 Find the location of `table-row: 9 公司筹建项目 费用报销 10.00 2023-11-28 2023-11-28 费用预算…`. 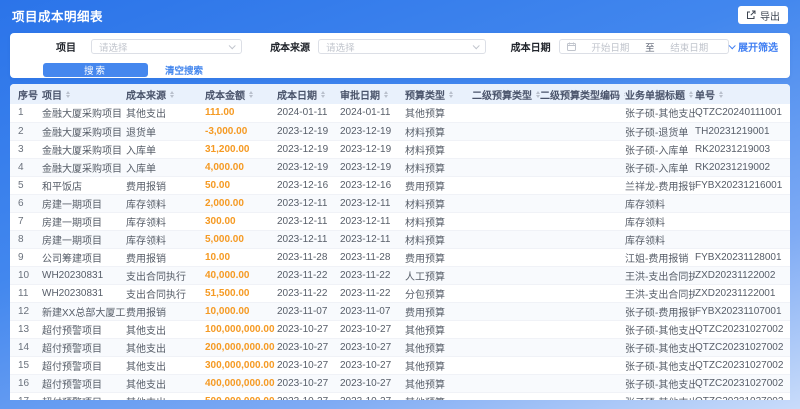

table-row: 9 公司筹建项目 费用报销 10.00 2023-11-28 2023-11-28 费用预算… is located at coordinates (400, 257).